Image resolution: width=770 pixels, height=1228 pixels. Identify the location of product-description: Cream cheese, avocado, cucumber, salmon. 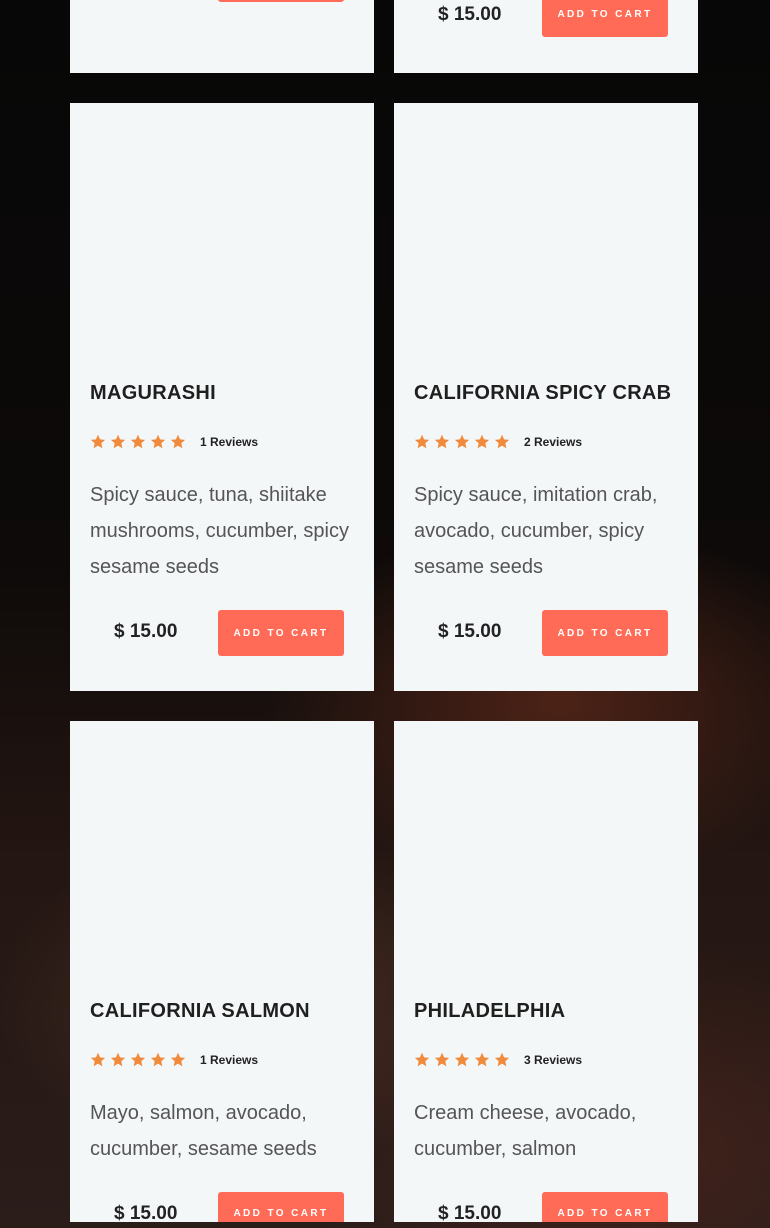
(525, 1131).